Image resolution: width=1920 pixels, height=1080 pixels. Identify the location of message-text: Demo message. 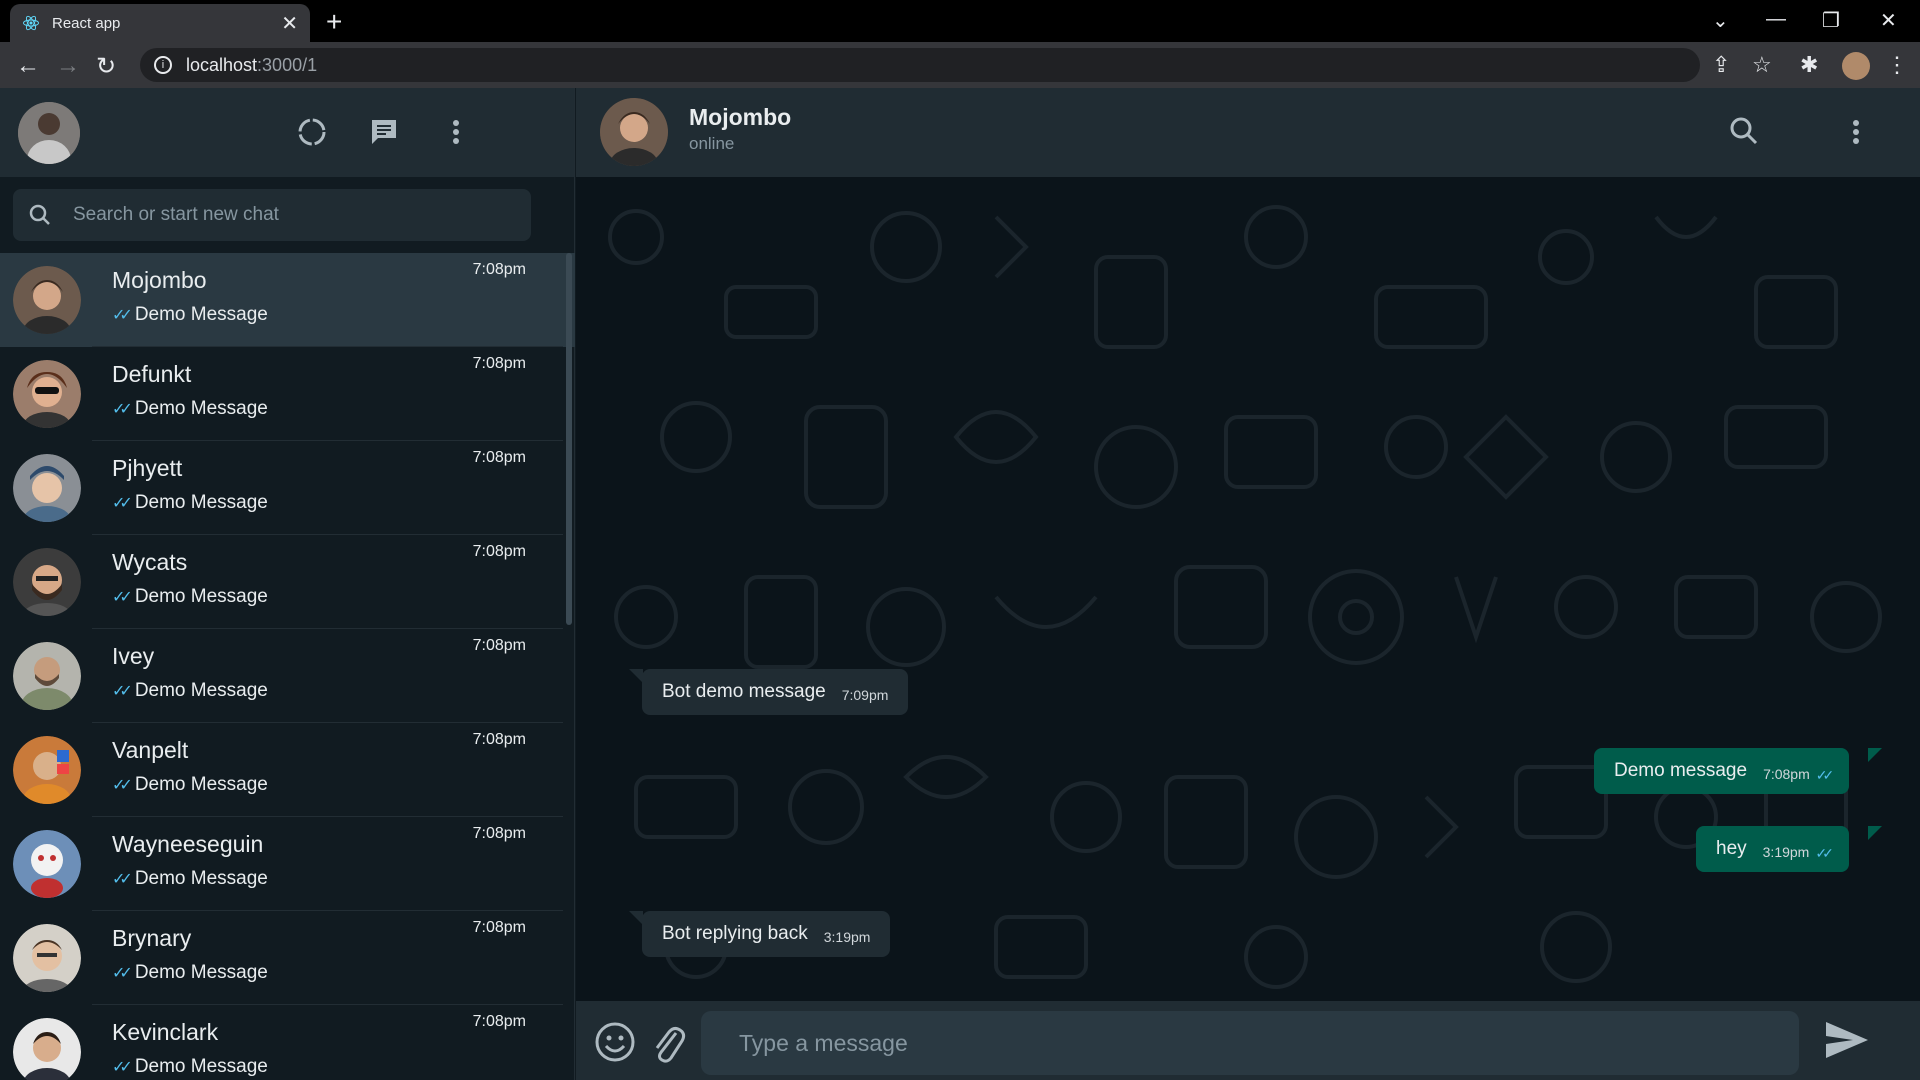
(1681, 770).